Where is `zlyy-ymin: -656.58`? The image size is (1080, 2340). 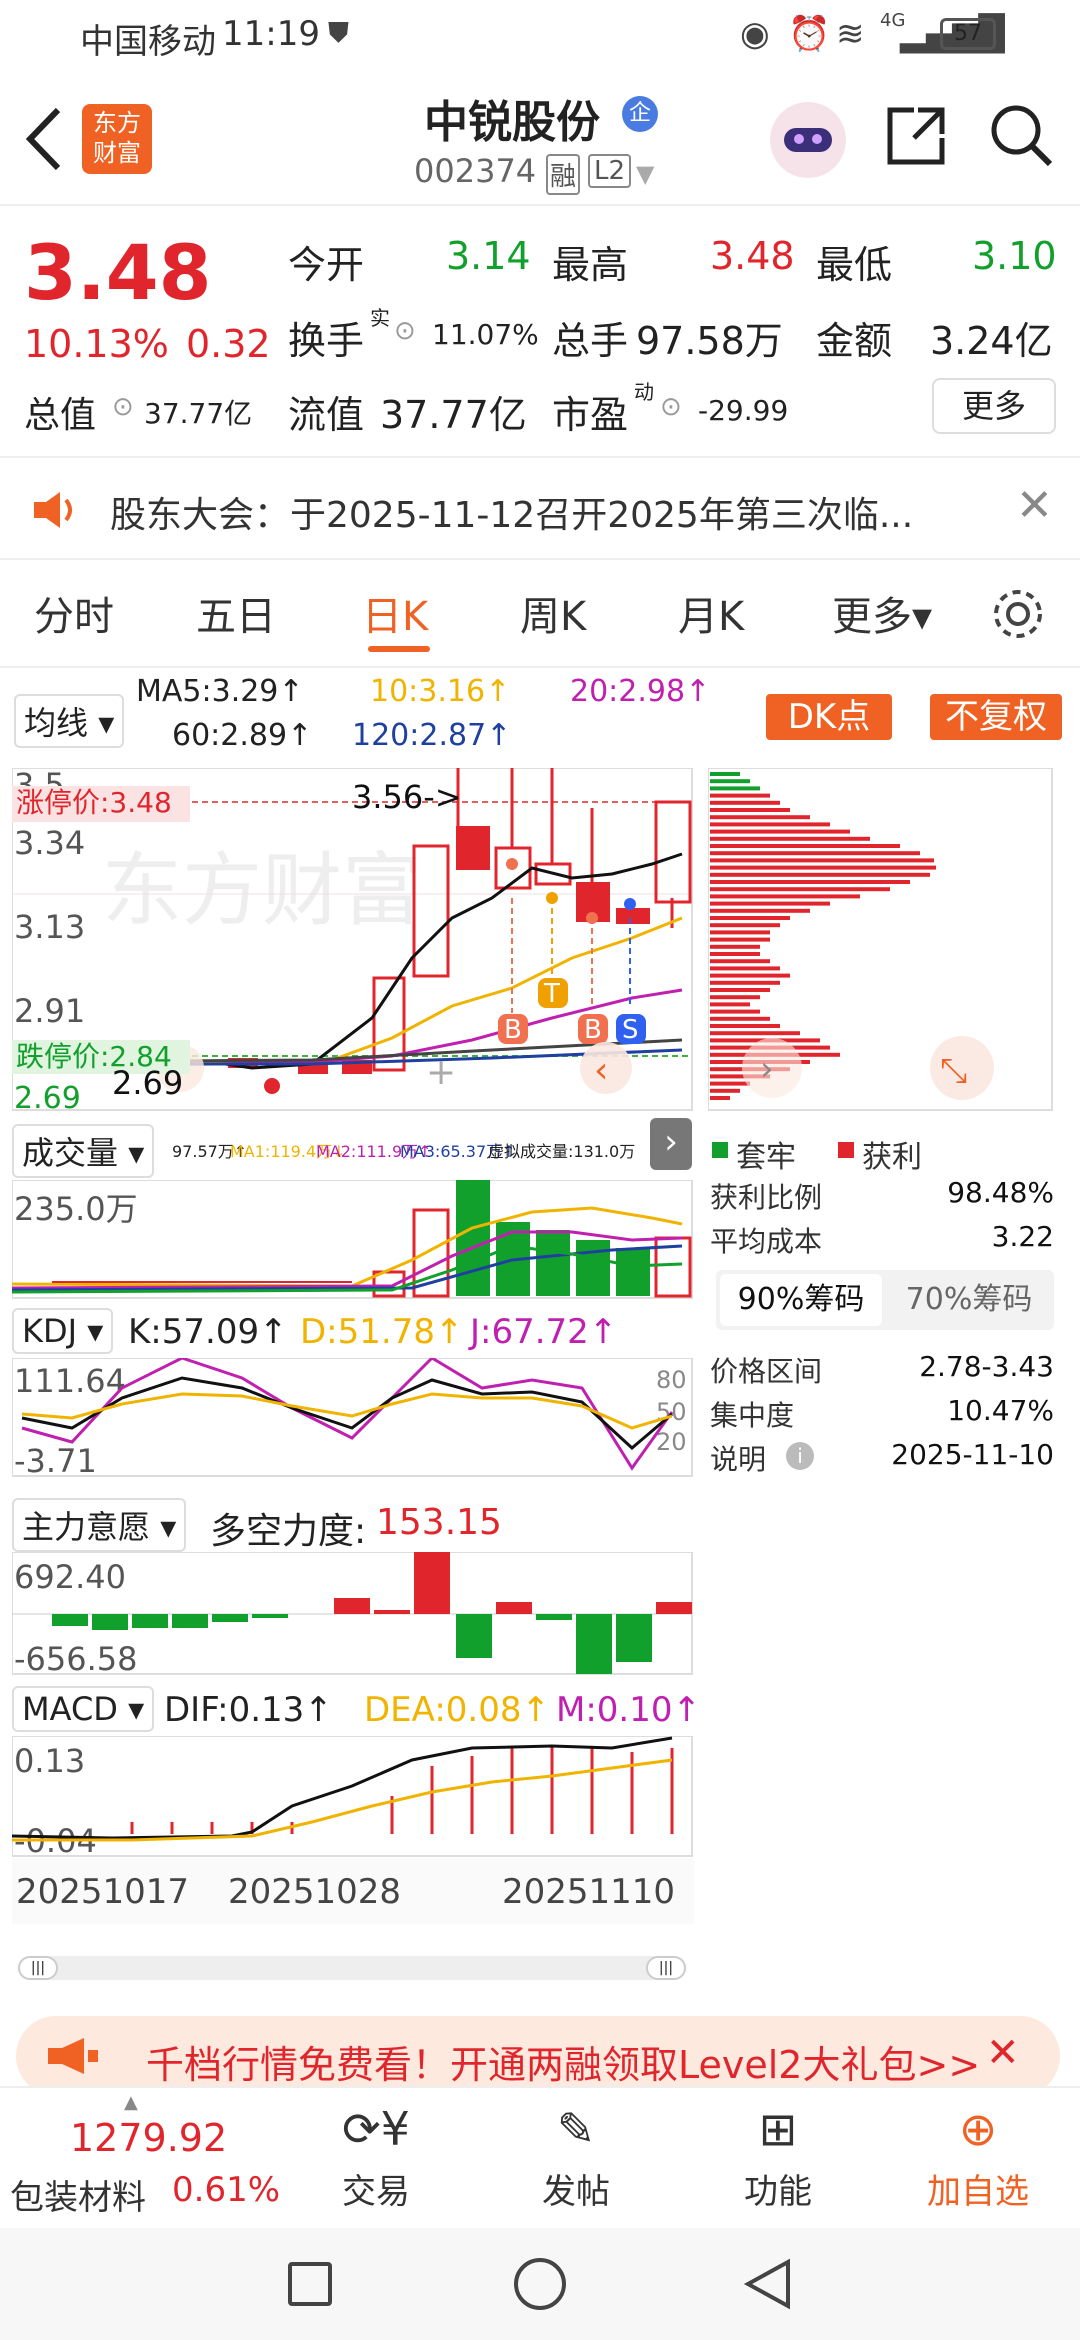 zlyy-ymin: -656.58 is located at coordinates (76, 1658).